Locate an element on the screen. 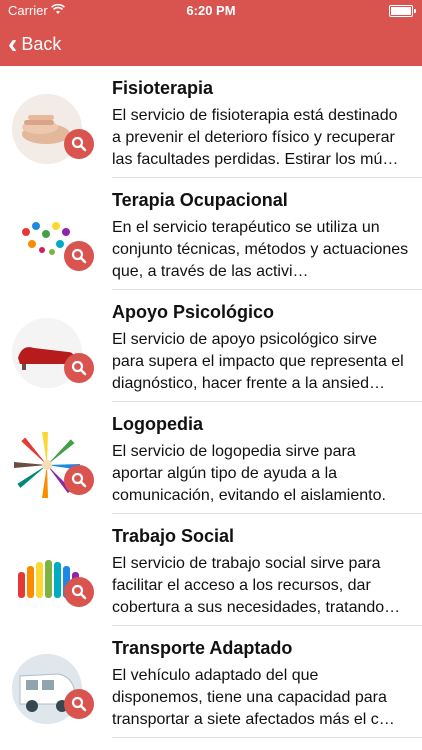 Image resolution: width=422 pixels, height=750 pixels. battery-icon is located at coordinates (402, 11).